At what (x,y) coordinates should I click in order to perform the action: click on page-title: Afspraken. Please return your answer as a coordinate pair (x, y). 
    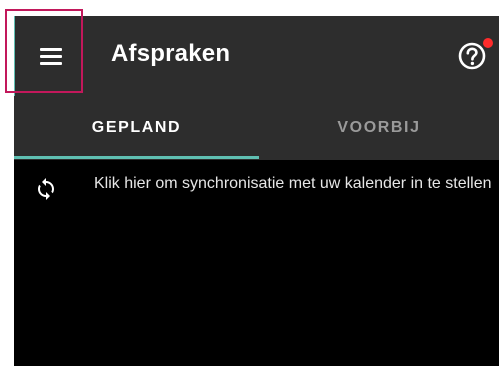
    Looking at the image, I should click on (171, 53).